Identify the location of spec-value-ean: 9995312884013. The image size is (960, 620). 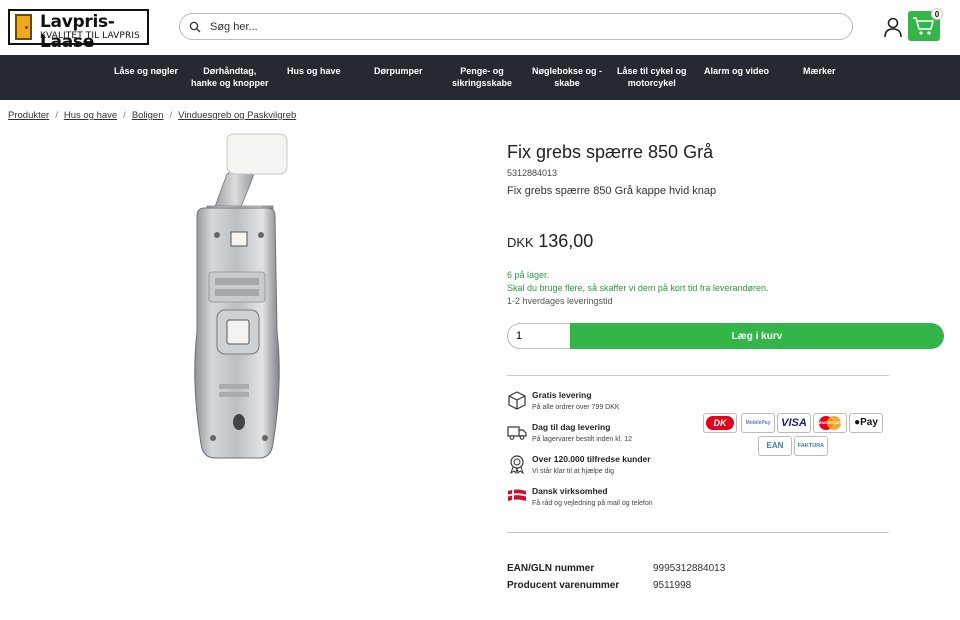
(689, 568).